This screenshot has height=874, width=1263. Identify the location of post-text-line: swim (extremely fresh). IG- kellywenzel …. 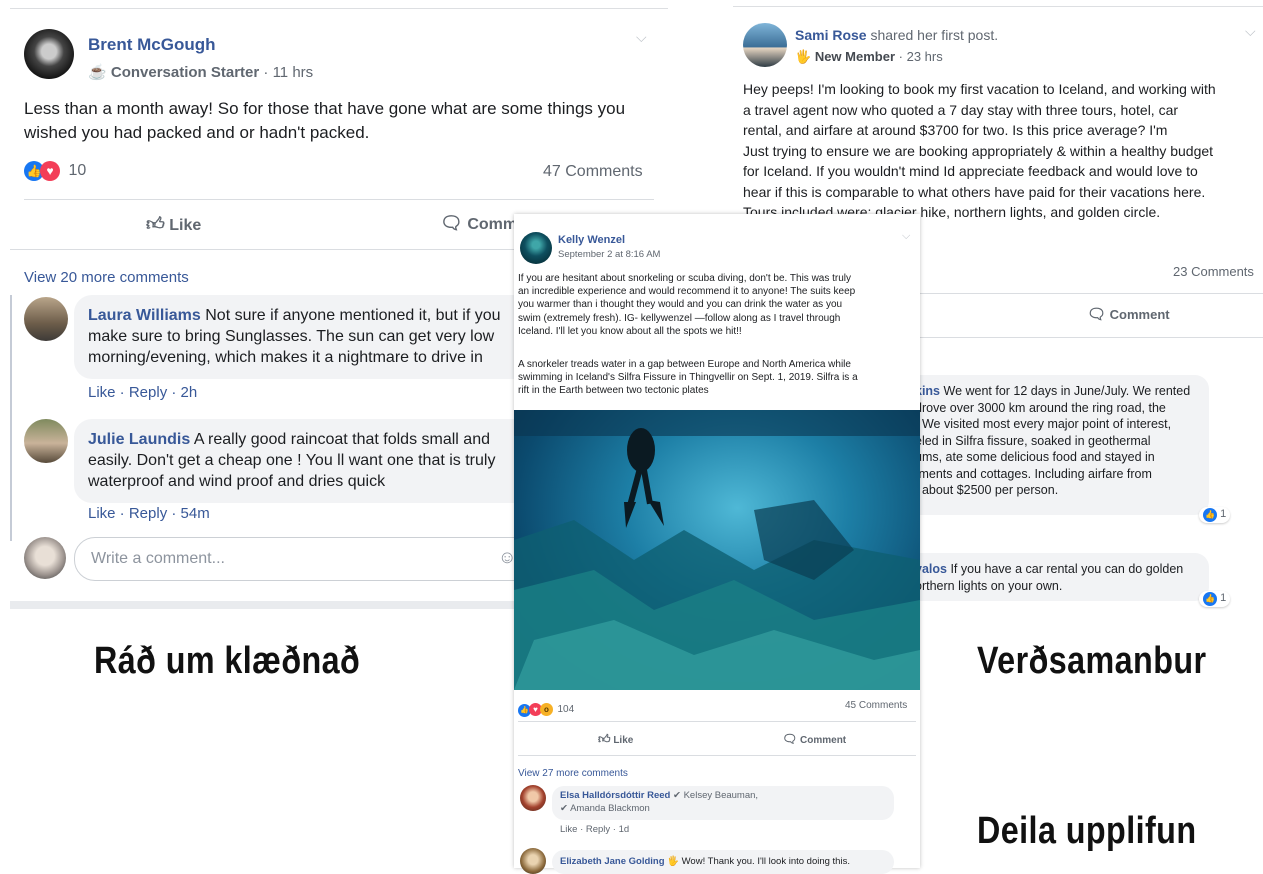
(679, 318).